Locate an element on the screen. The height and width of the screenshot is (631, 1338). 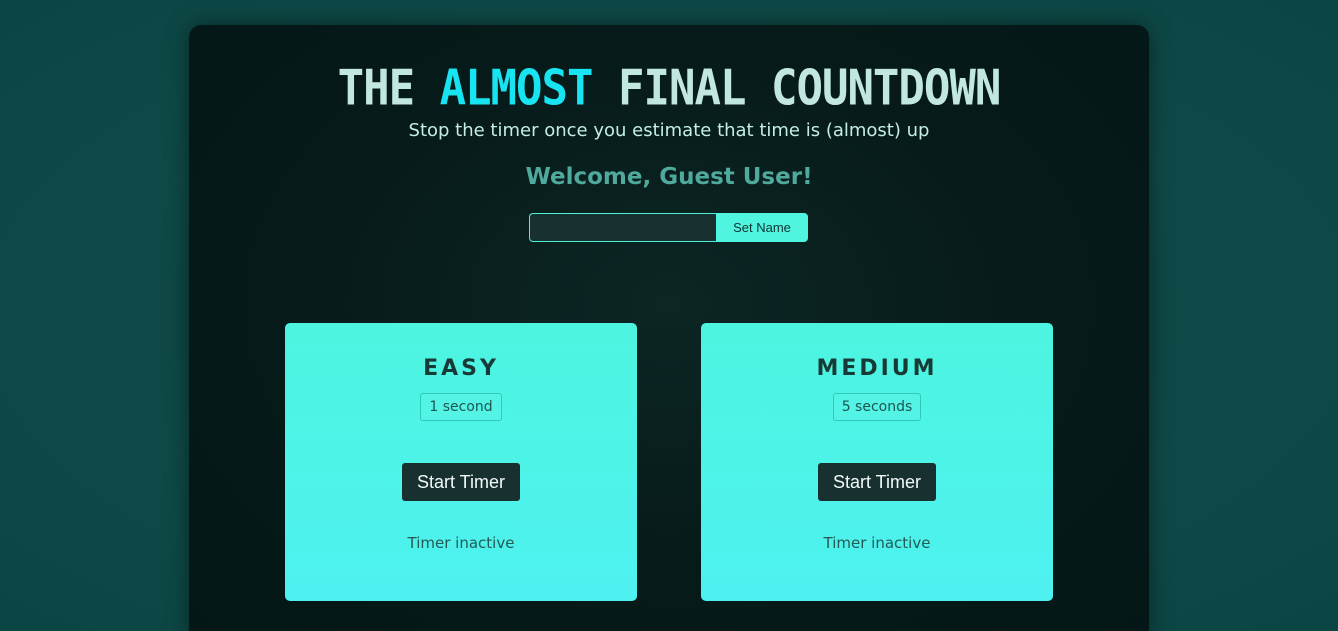
duration-badge: 1 second is located at coordinates (461, 407).